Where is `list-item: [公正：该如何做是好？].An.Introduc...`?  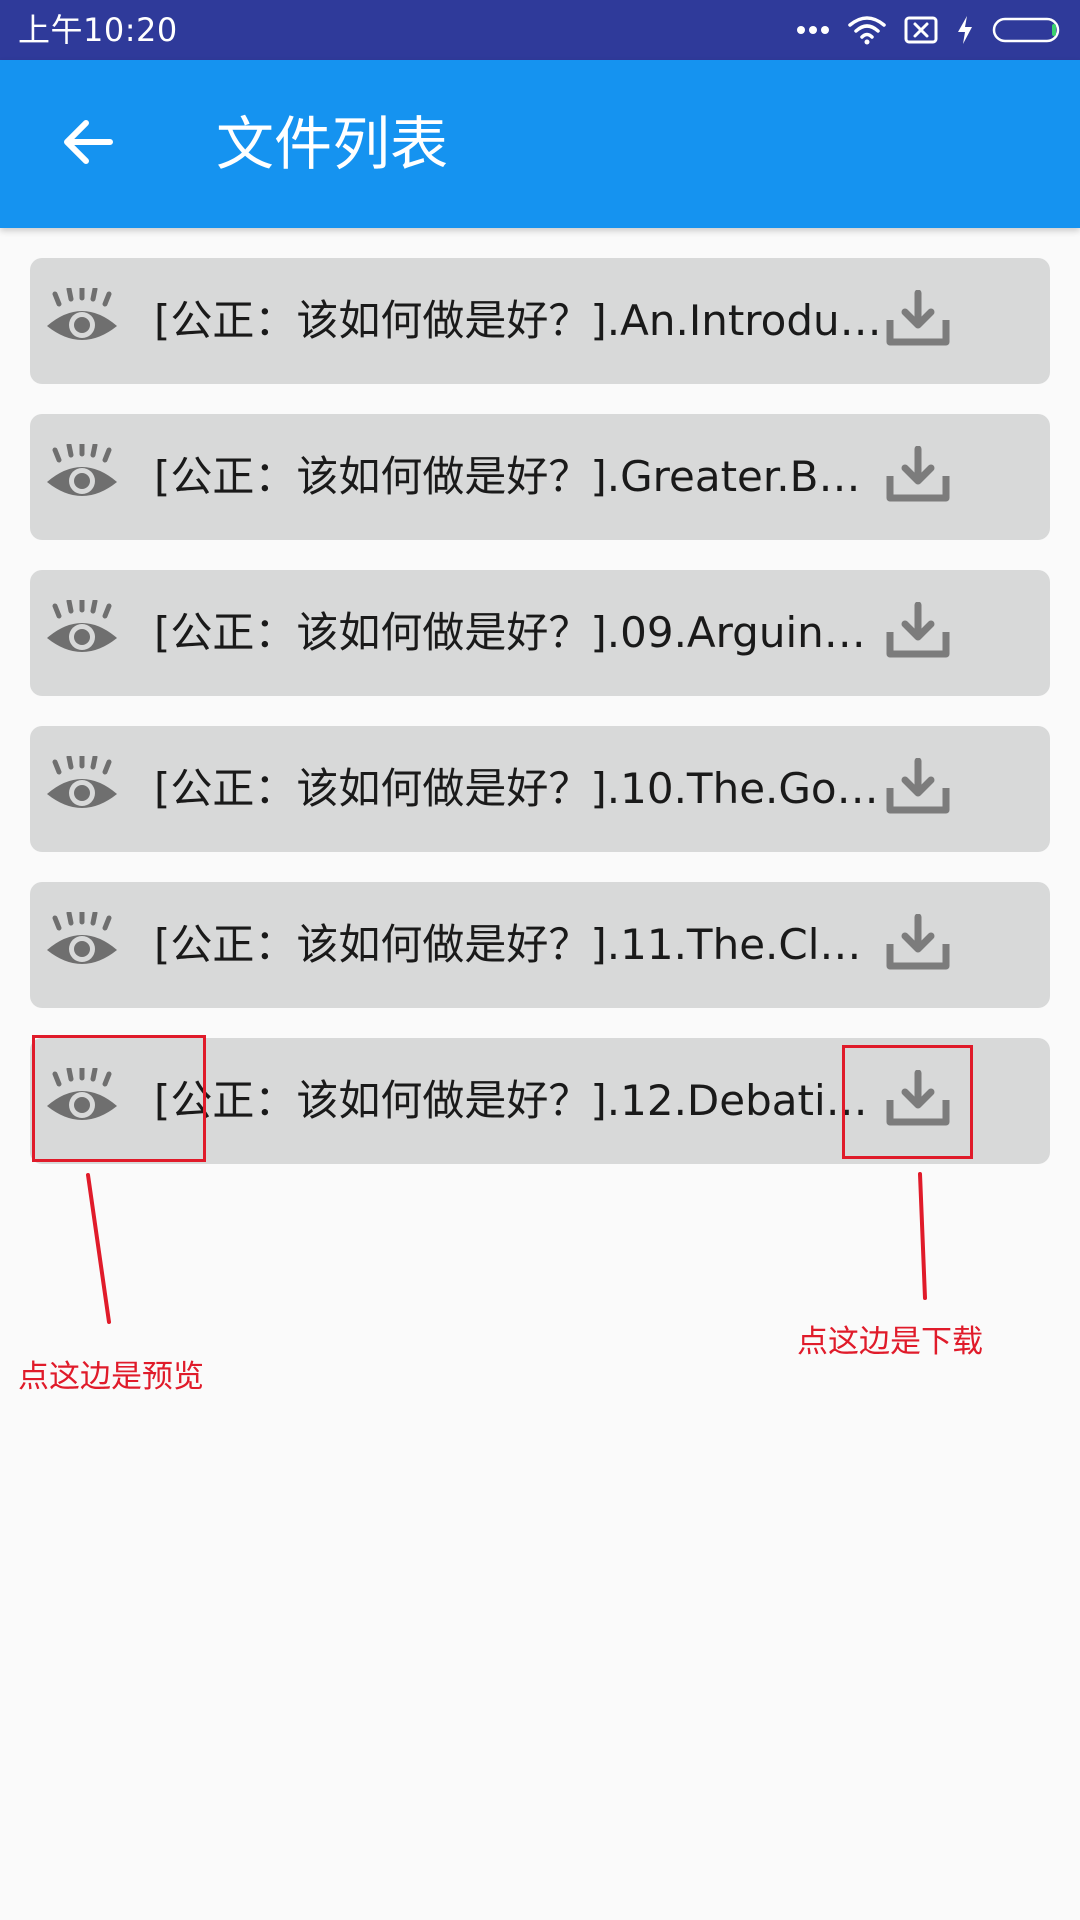 list-item: [公正：该如何做是好？].An.Introduc... is located at coordinates (540, 321).